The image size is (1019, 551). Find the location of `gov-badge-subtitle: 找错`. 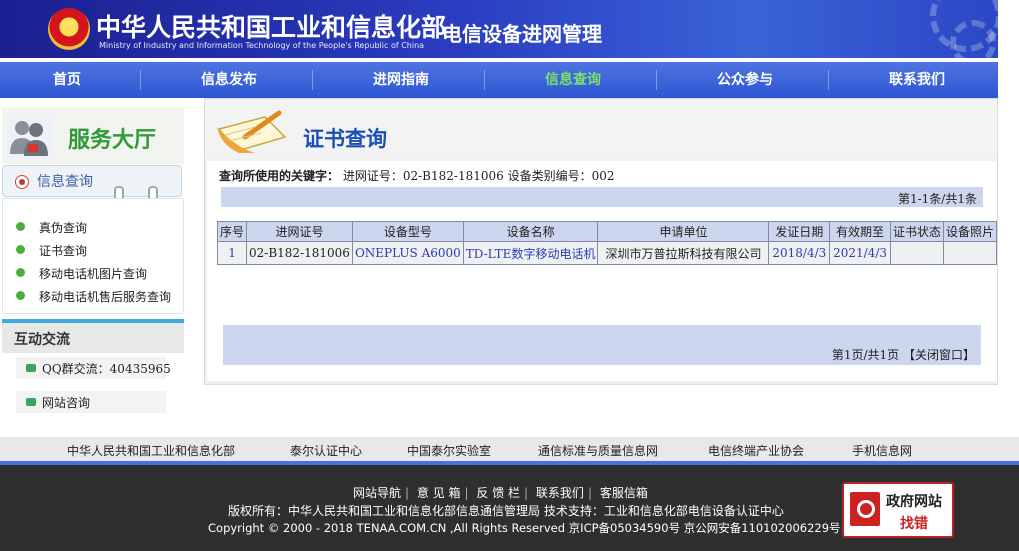

gov-badge-subtitle: 找错 is located at coordinates (914, 524).